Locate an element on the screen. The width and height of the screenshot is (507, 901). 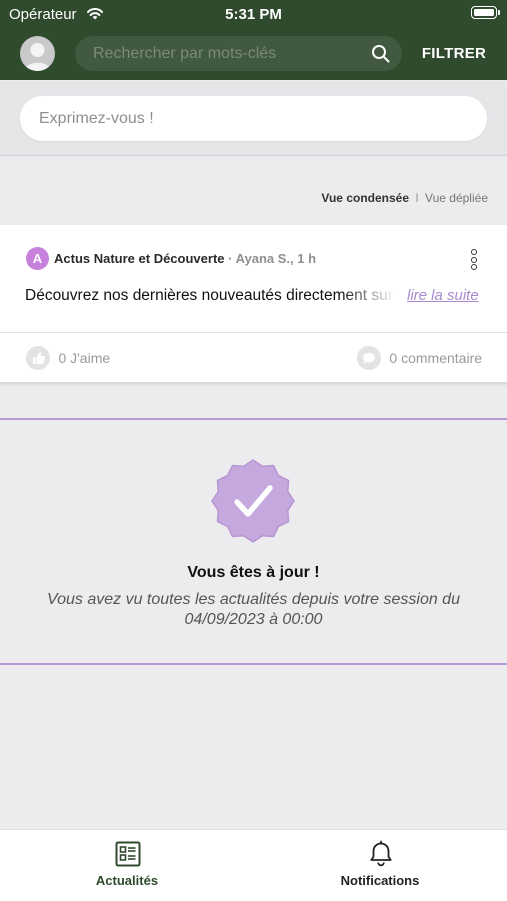
bell-icon is located at coordinates (381, 853).